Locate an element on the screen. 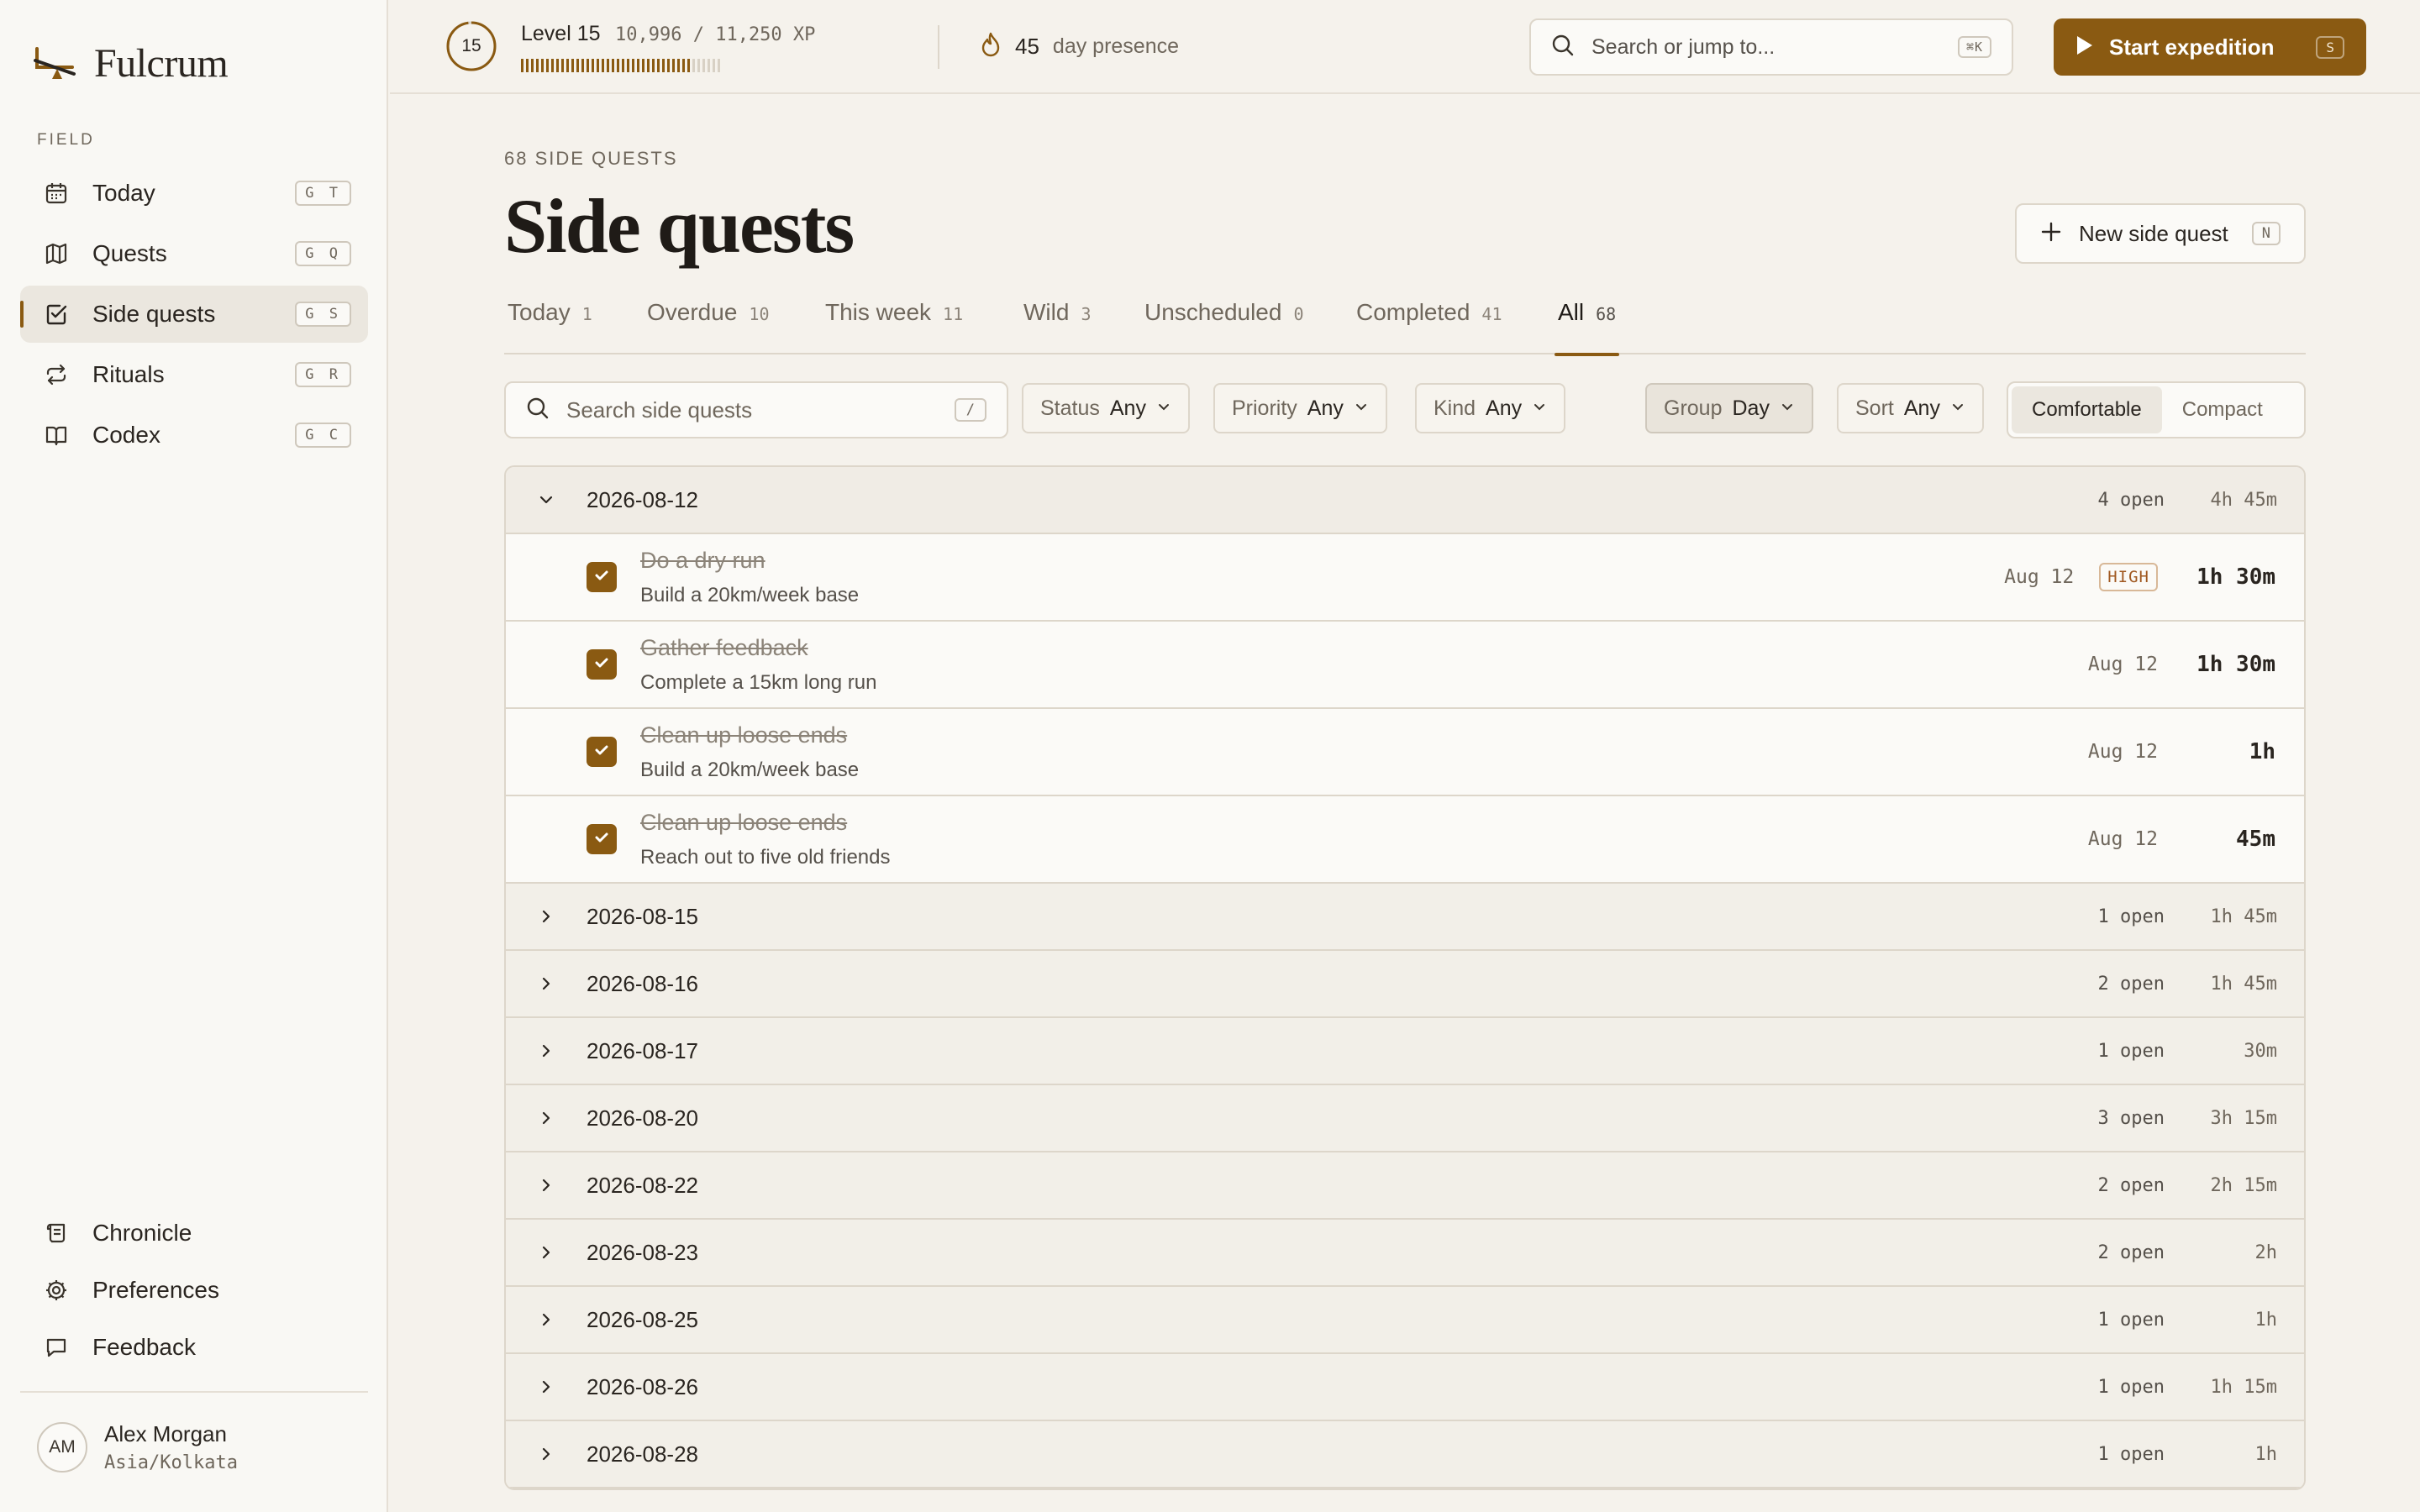 This screenshot has height=1512, width=2420. new-side-quest-button: New side quest N is located at coordinates (2160, 233).